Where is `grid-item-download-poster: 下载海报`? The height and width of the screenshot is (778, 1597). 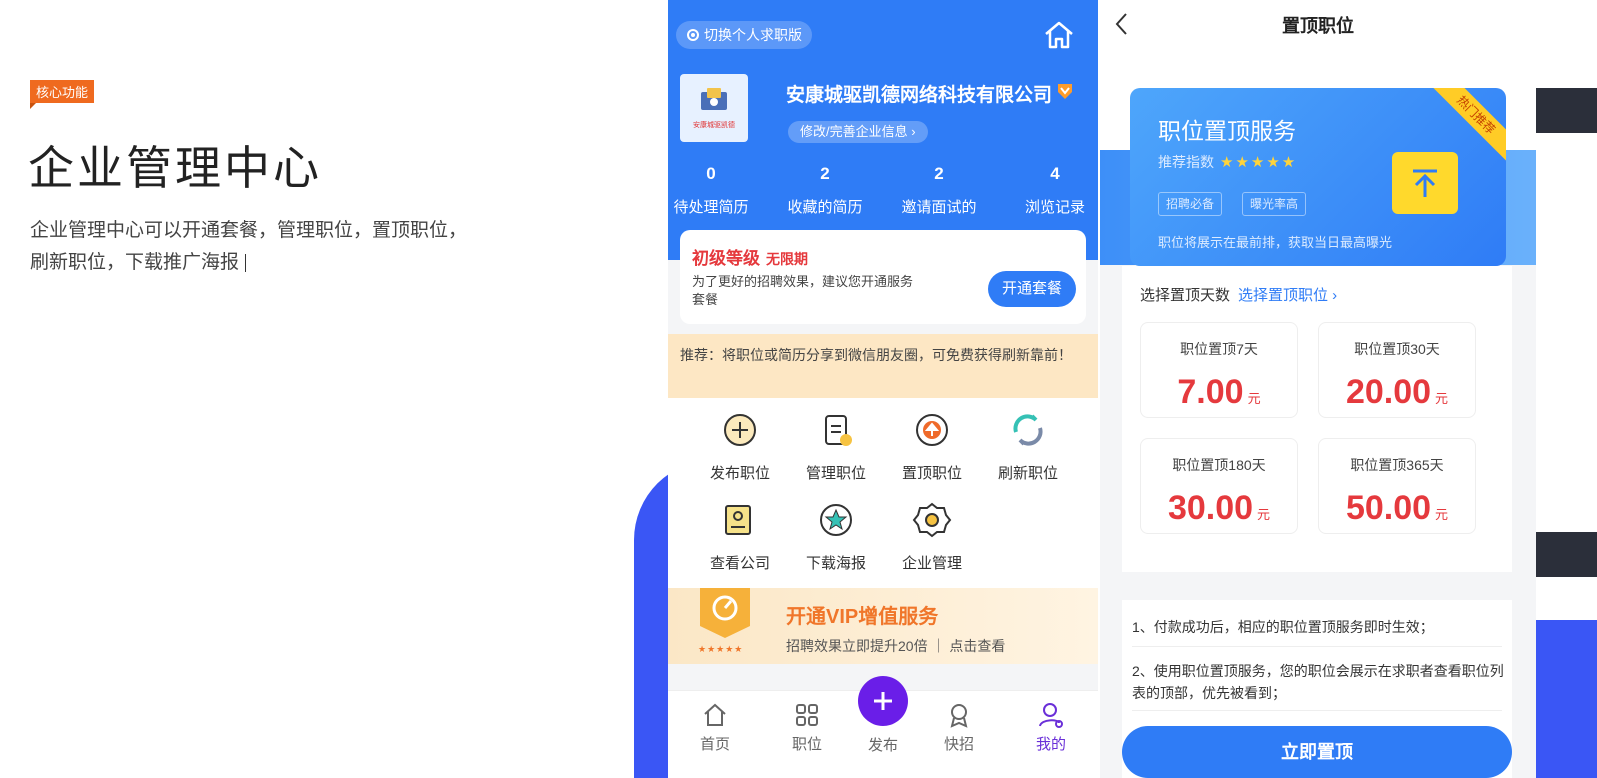 grid-item-download-poster: 下载海报 is located at coordinates (836, 536).